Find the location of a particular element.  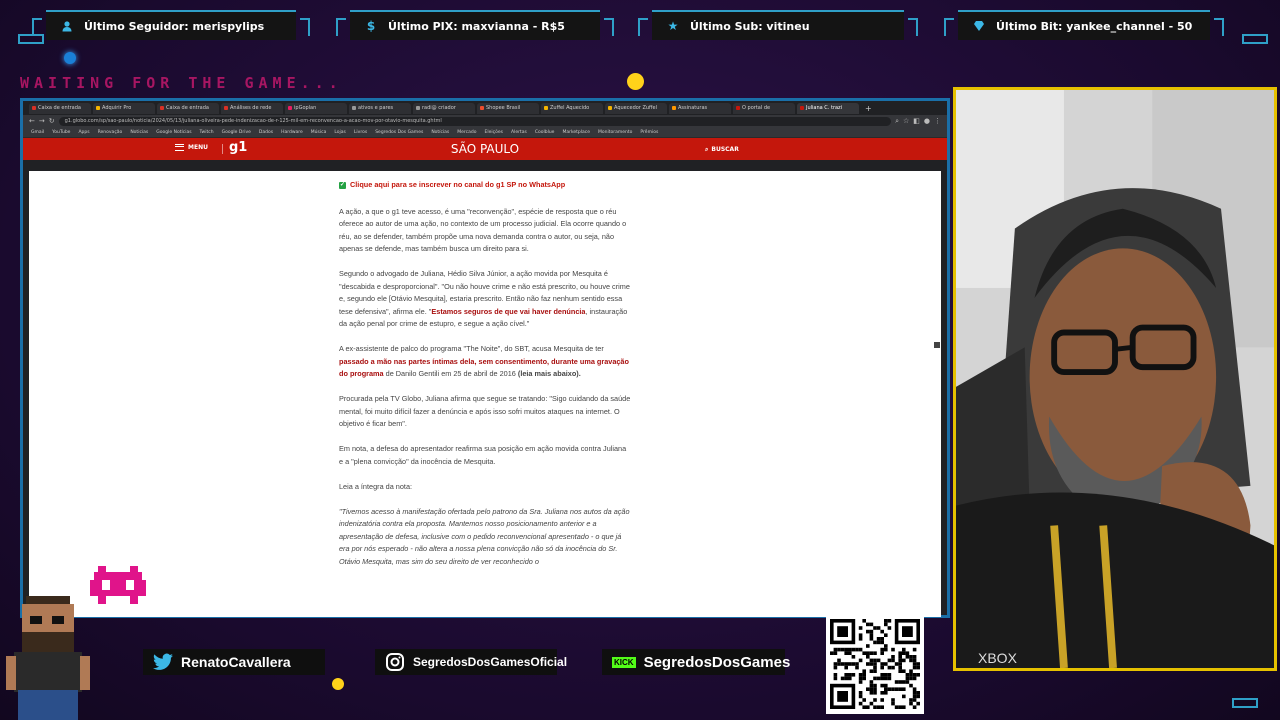

bookmark-item: Hardware is located at coordinates (292, 132).